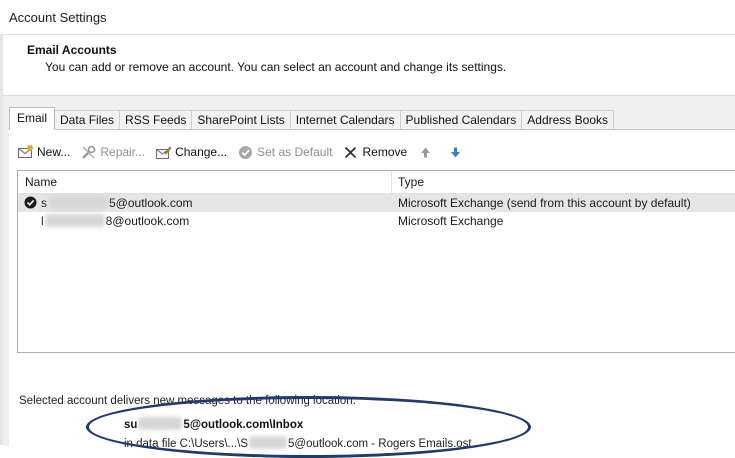 The width and height of the screenshot is (735, 458). Describe the element at coordinates (376, 221) in the screenshot. I see `account-row: l 8@outlook.com Microsoft Exchange` at that location.